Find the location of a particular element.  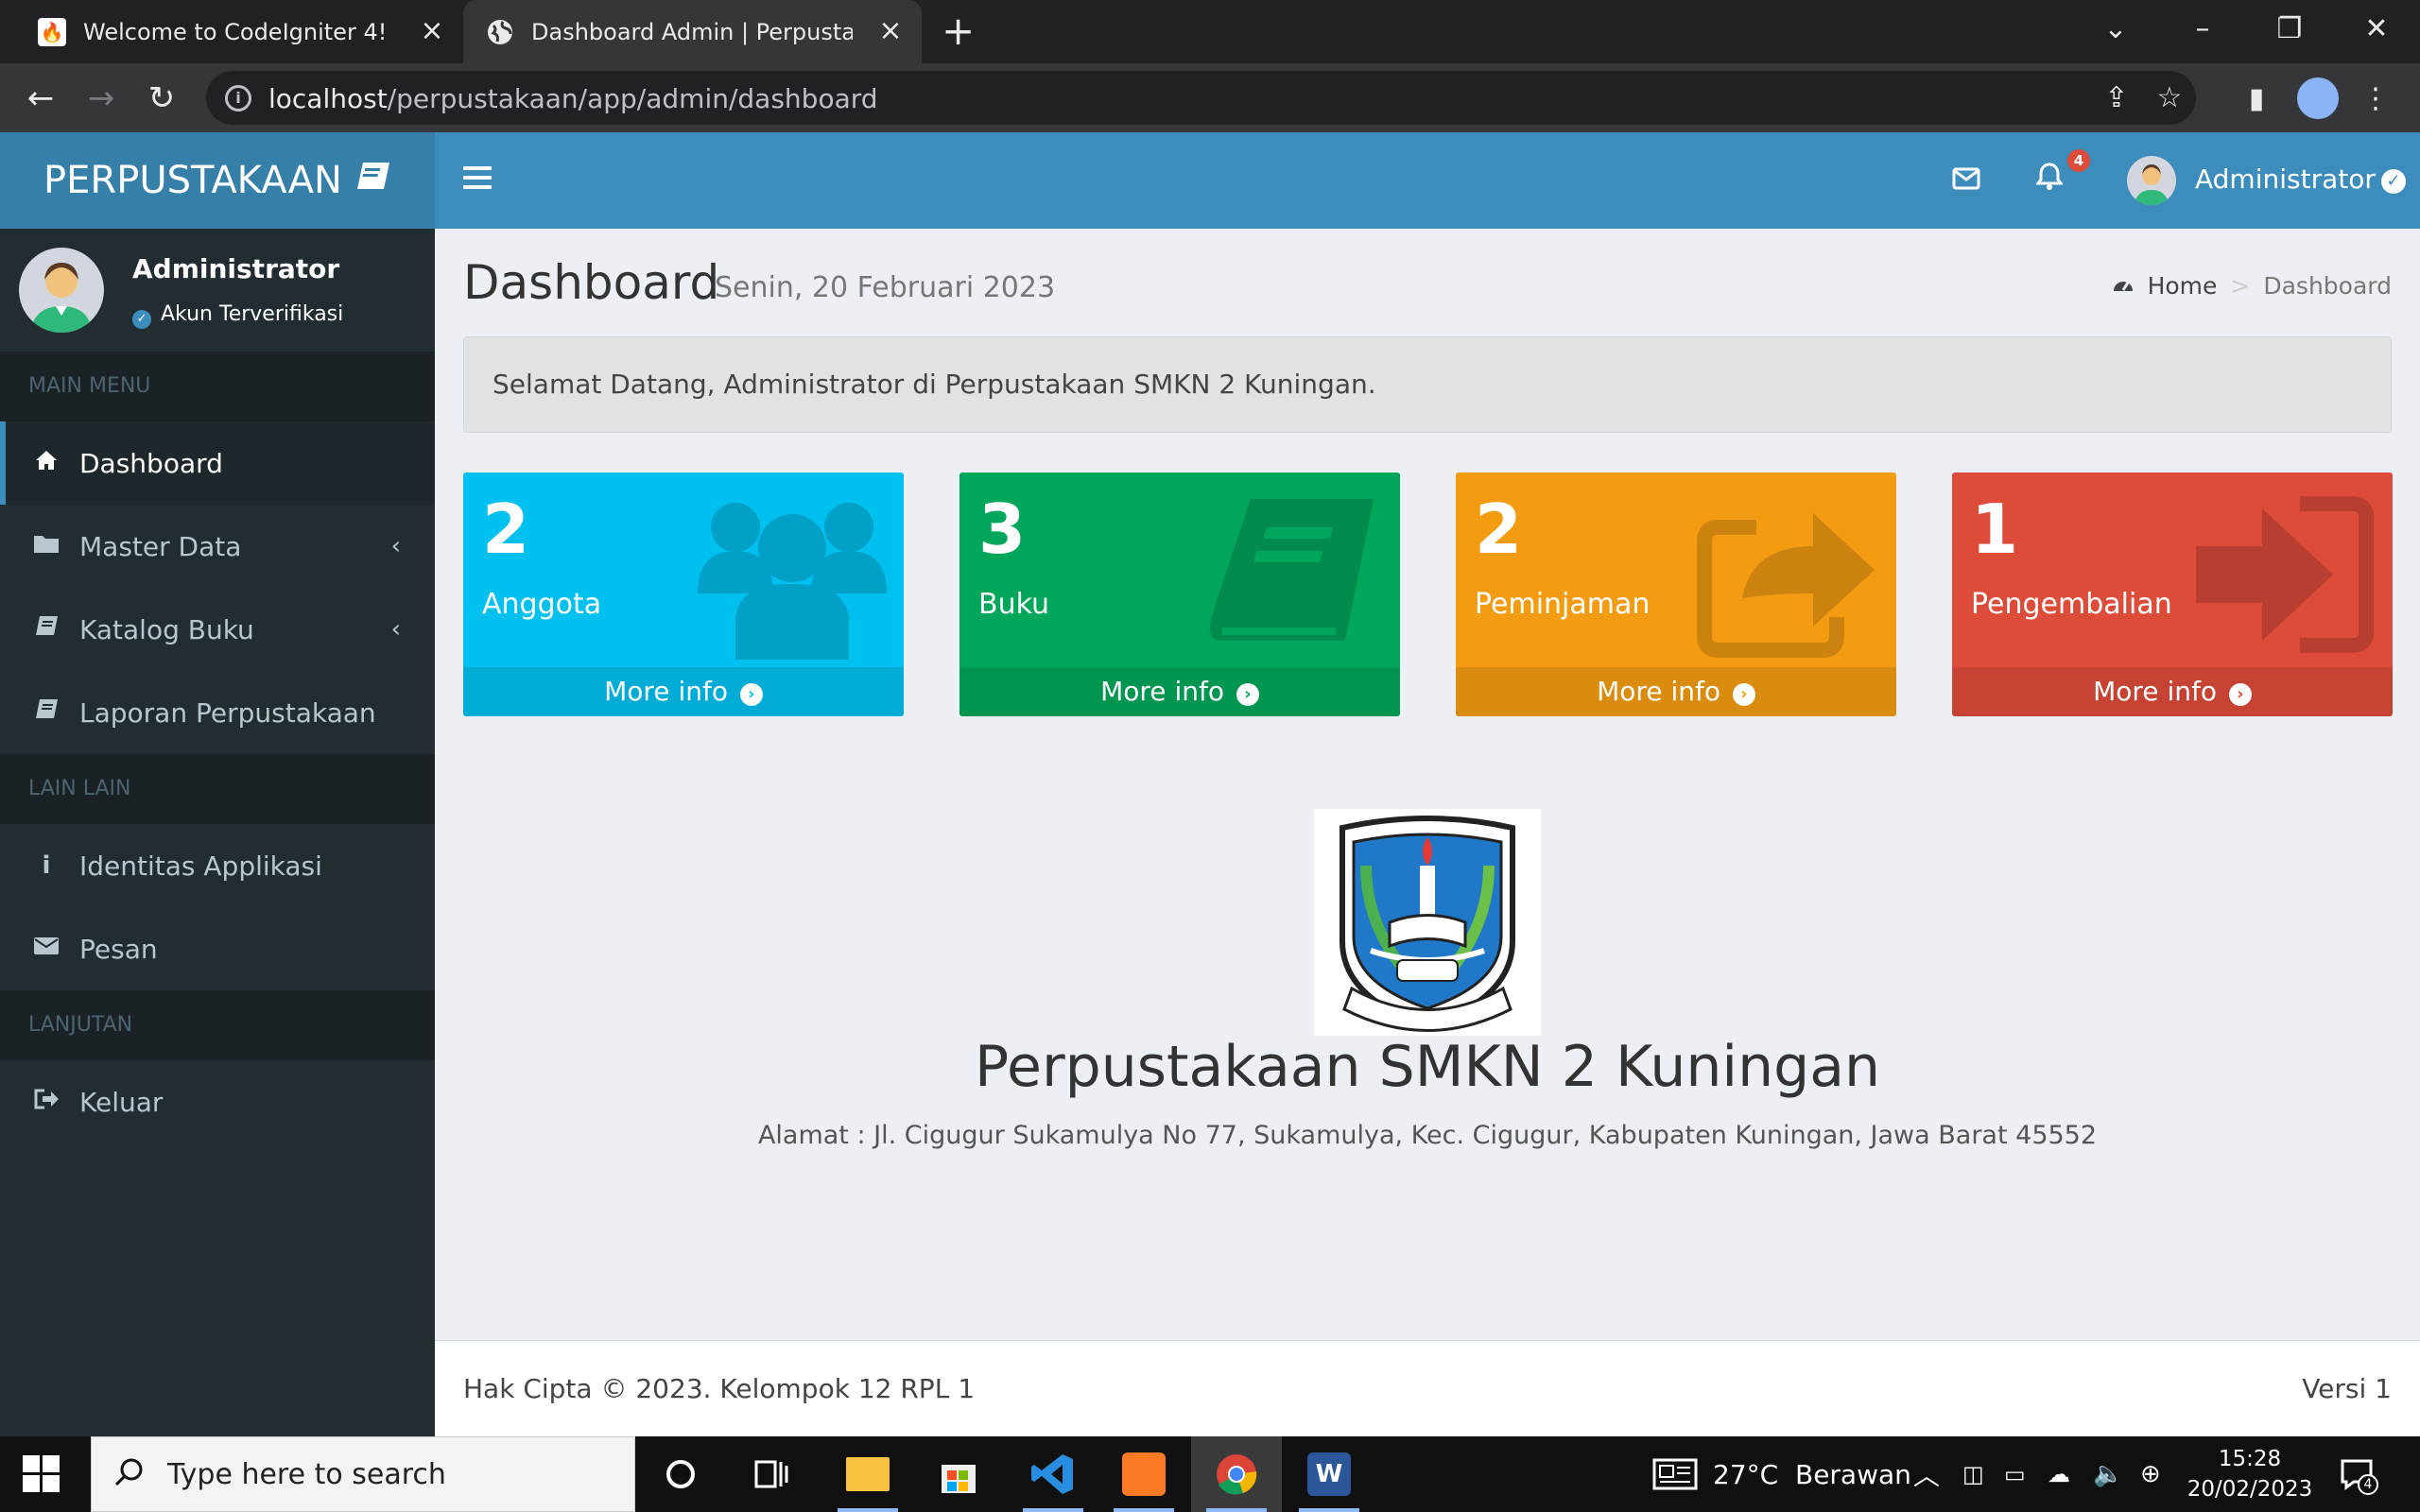

header-user-menu: Administrator ✓ is located at coordinates (2301, 179).